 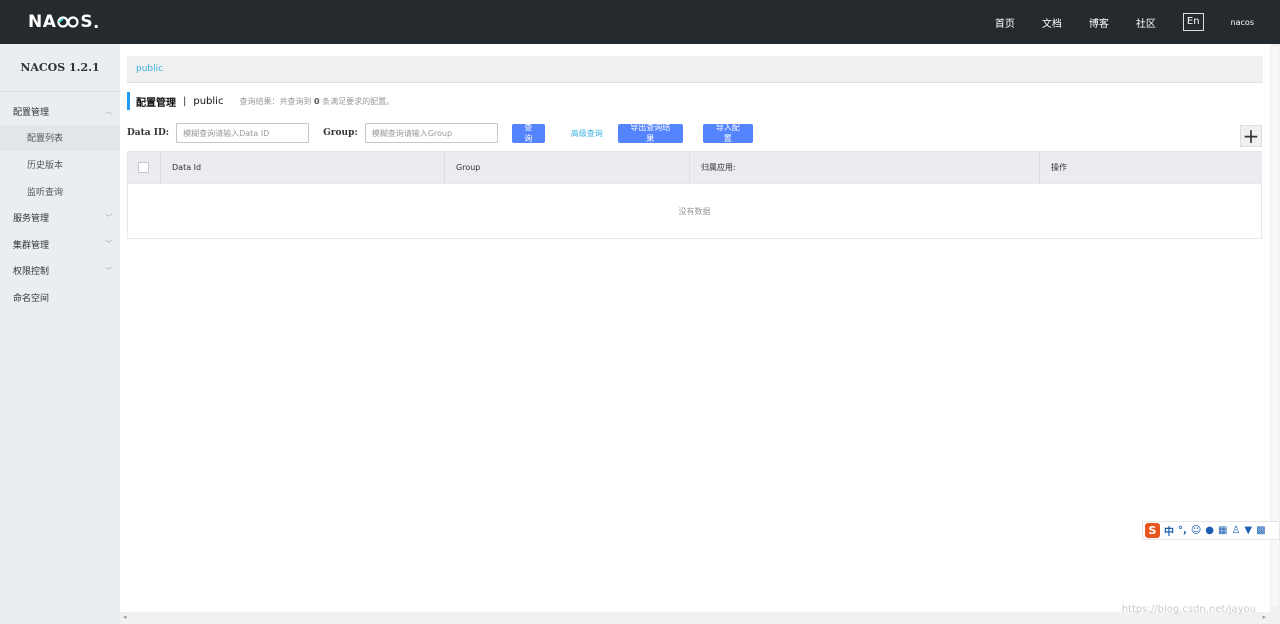 What do you see at coordinates (303, 167) in the screenshot?
I see `column-data-id: Data Id` at bounding box center [303, 167].